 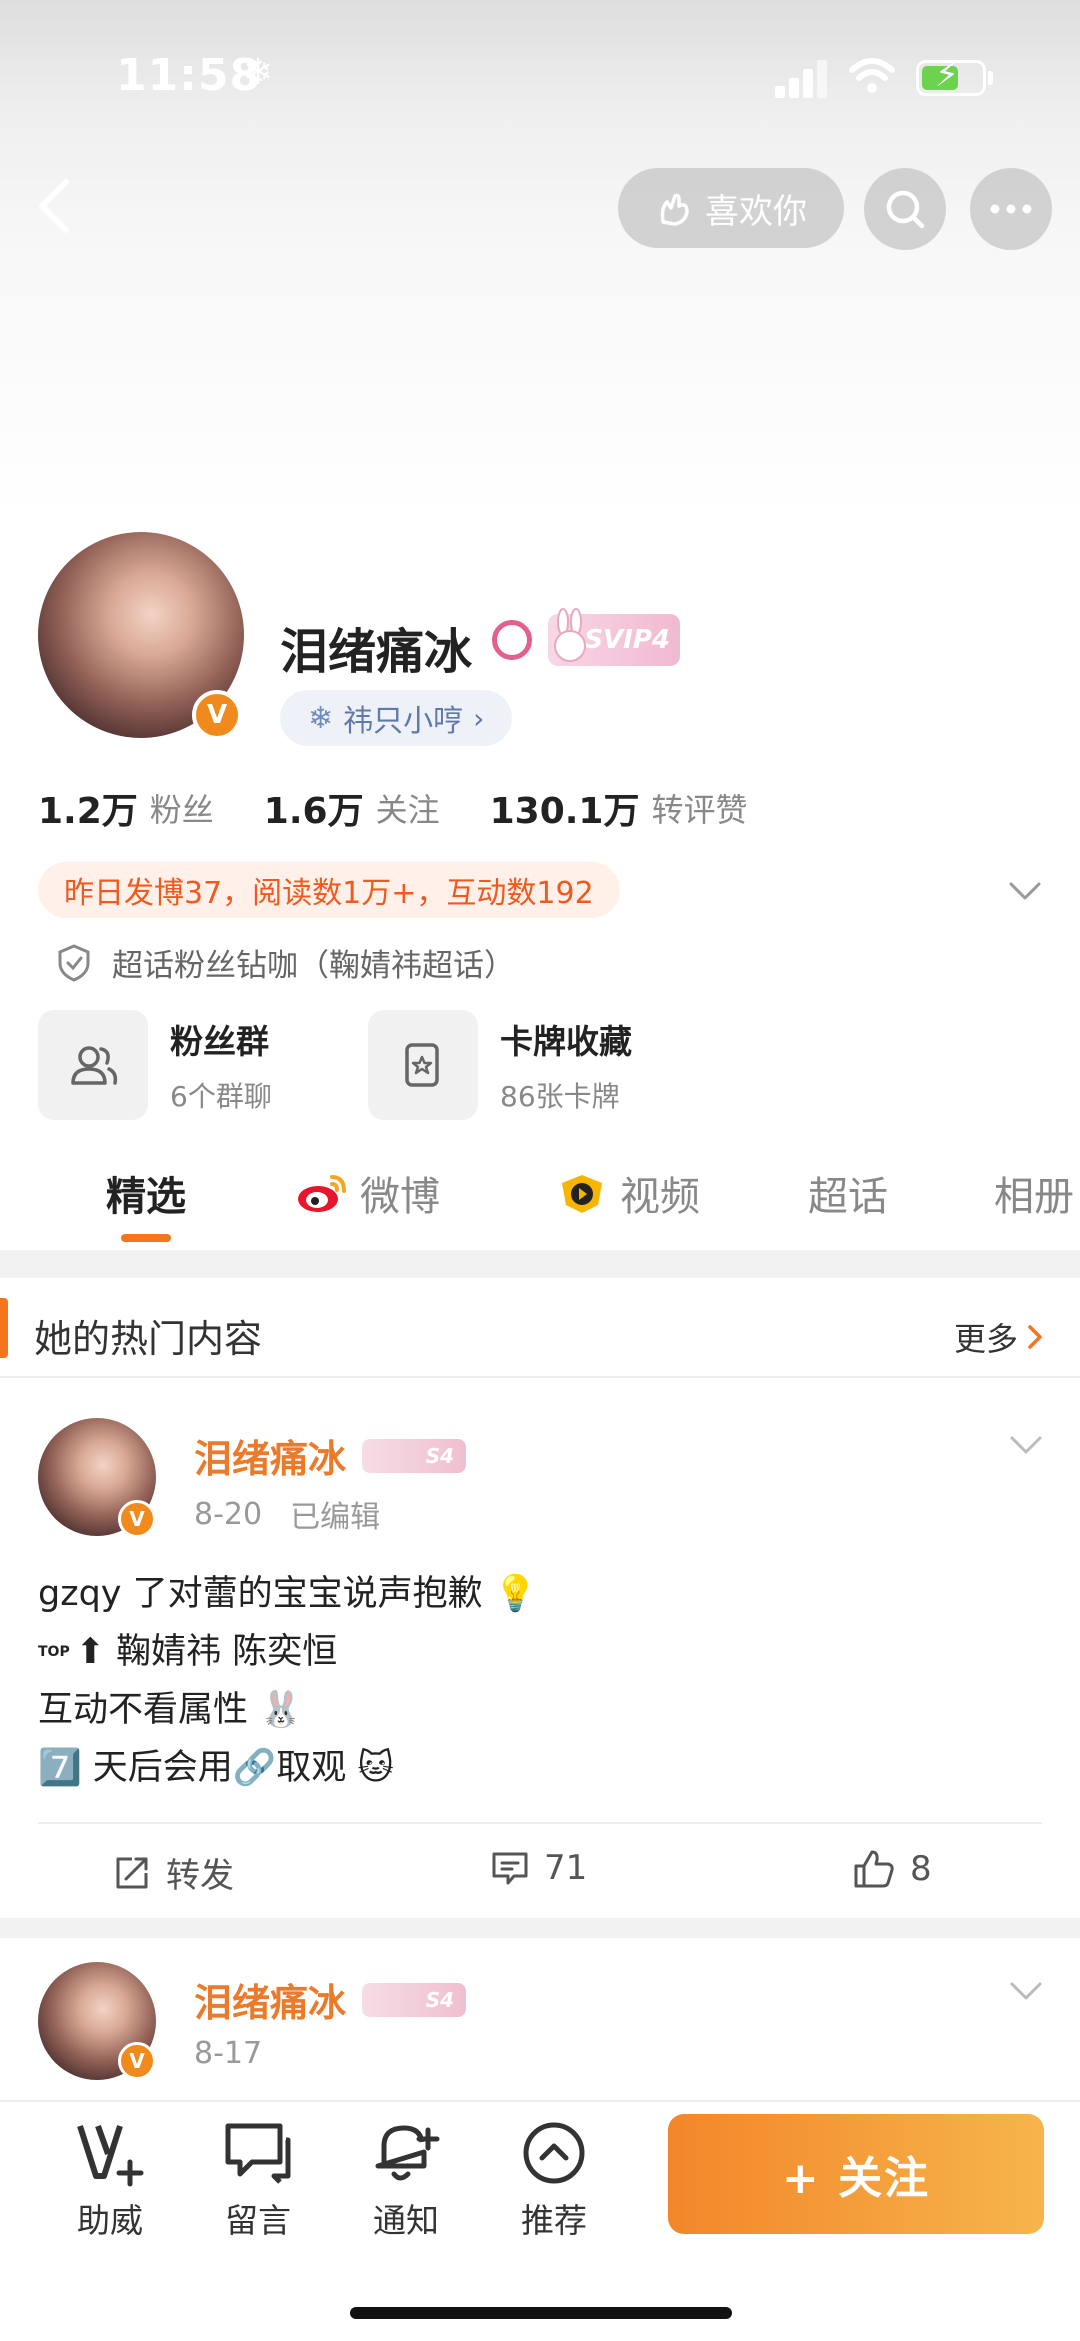 I want to click on wifi-icon, so click(x=872, y=75).